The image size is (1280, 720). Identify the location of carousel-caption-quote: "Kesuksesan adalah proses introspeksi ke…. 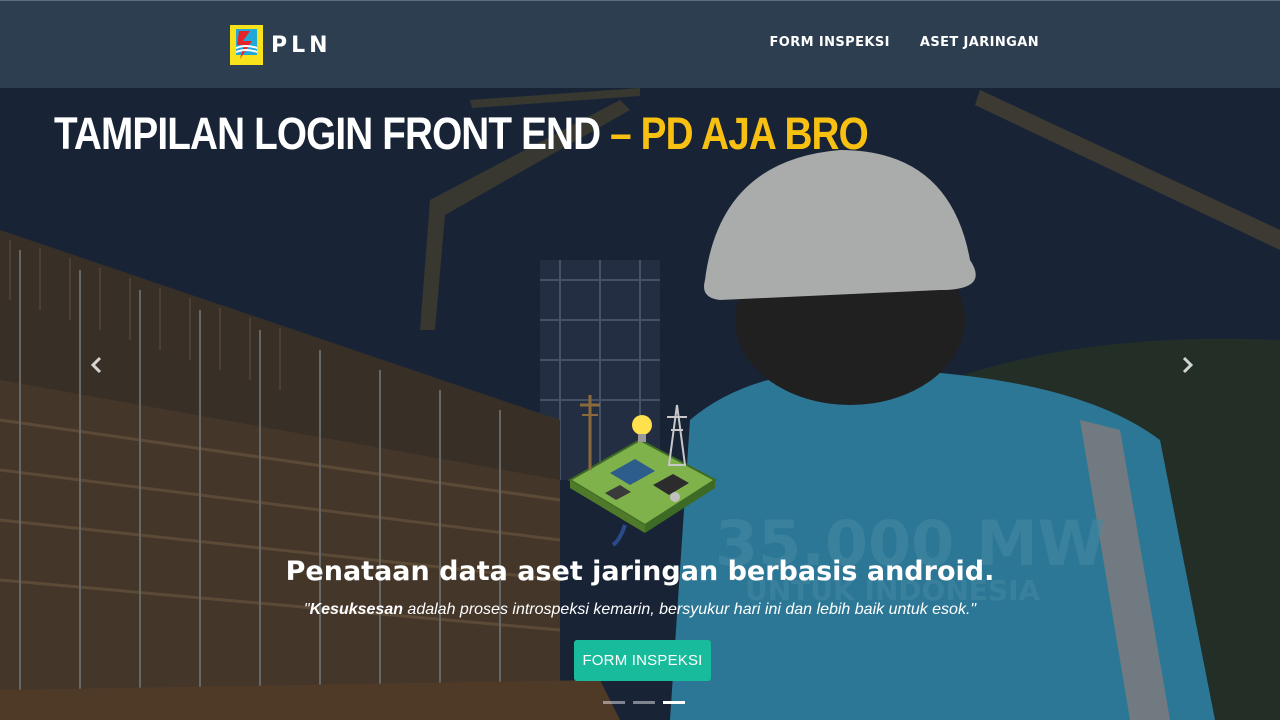
(640, 610).